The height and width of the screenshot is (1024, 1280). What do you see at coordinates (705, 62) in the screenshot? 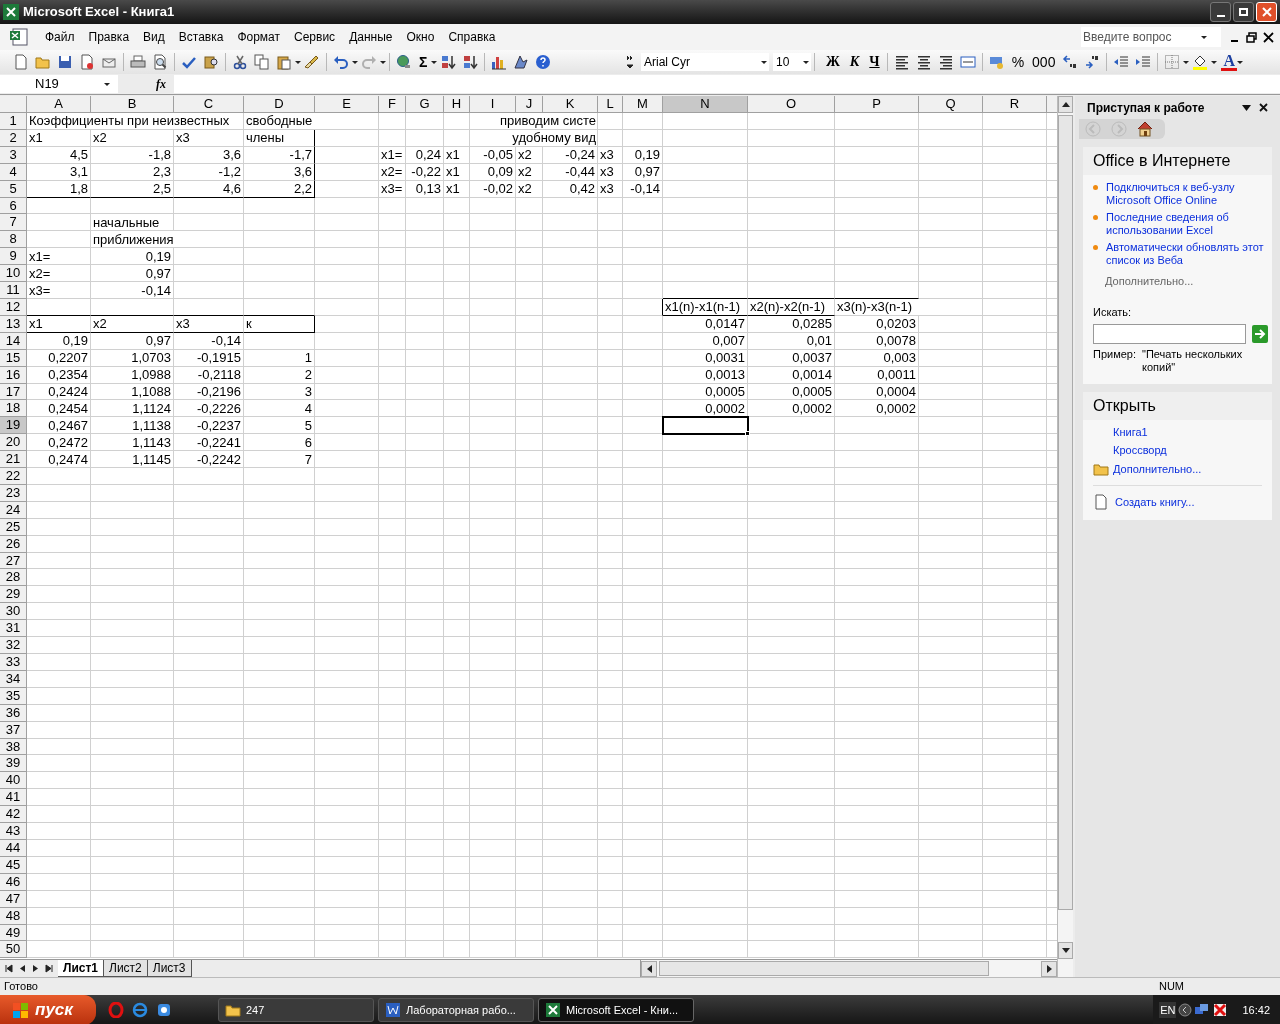
I see `font-dropdown: Arial Cyr` at bounding box center [705, 62].